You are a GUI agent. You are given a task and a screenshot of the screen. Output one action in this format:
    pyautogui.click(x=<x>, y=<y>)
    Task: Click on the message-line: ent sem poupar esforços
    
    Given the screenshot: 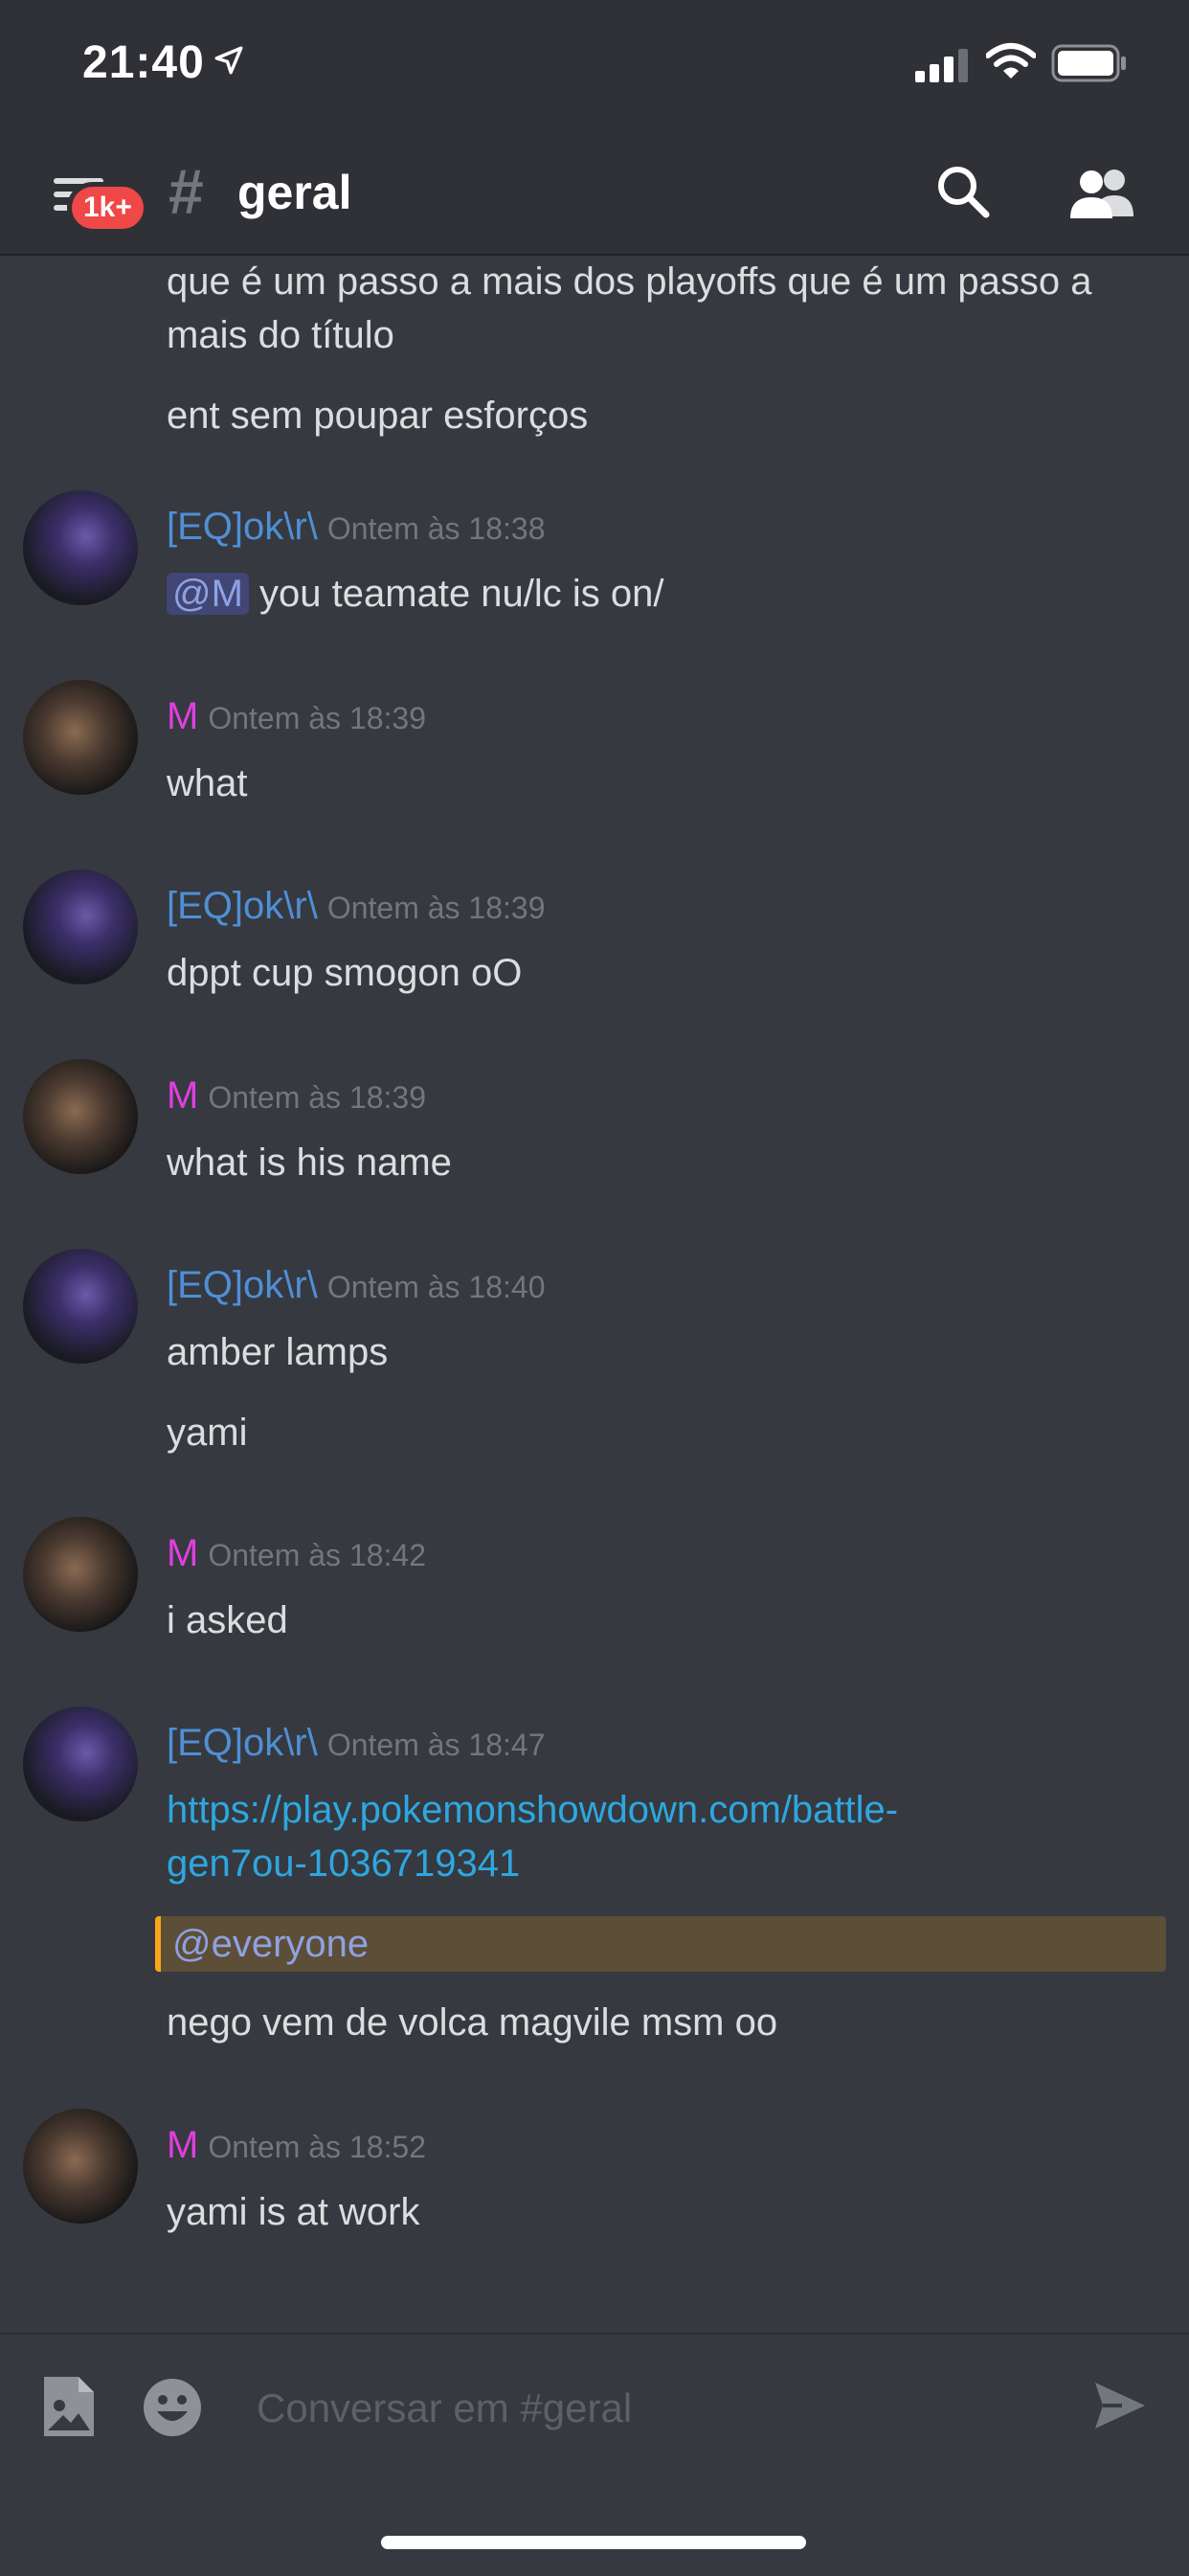 What is the action you would take?
    pyautogui.click(x=378, y=416)
    